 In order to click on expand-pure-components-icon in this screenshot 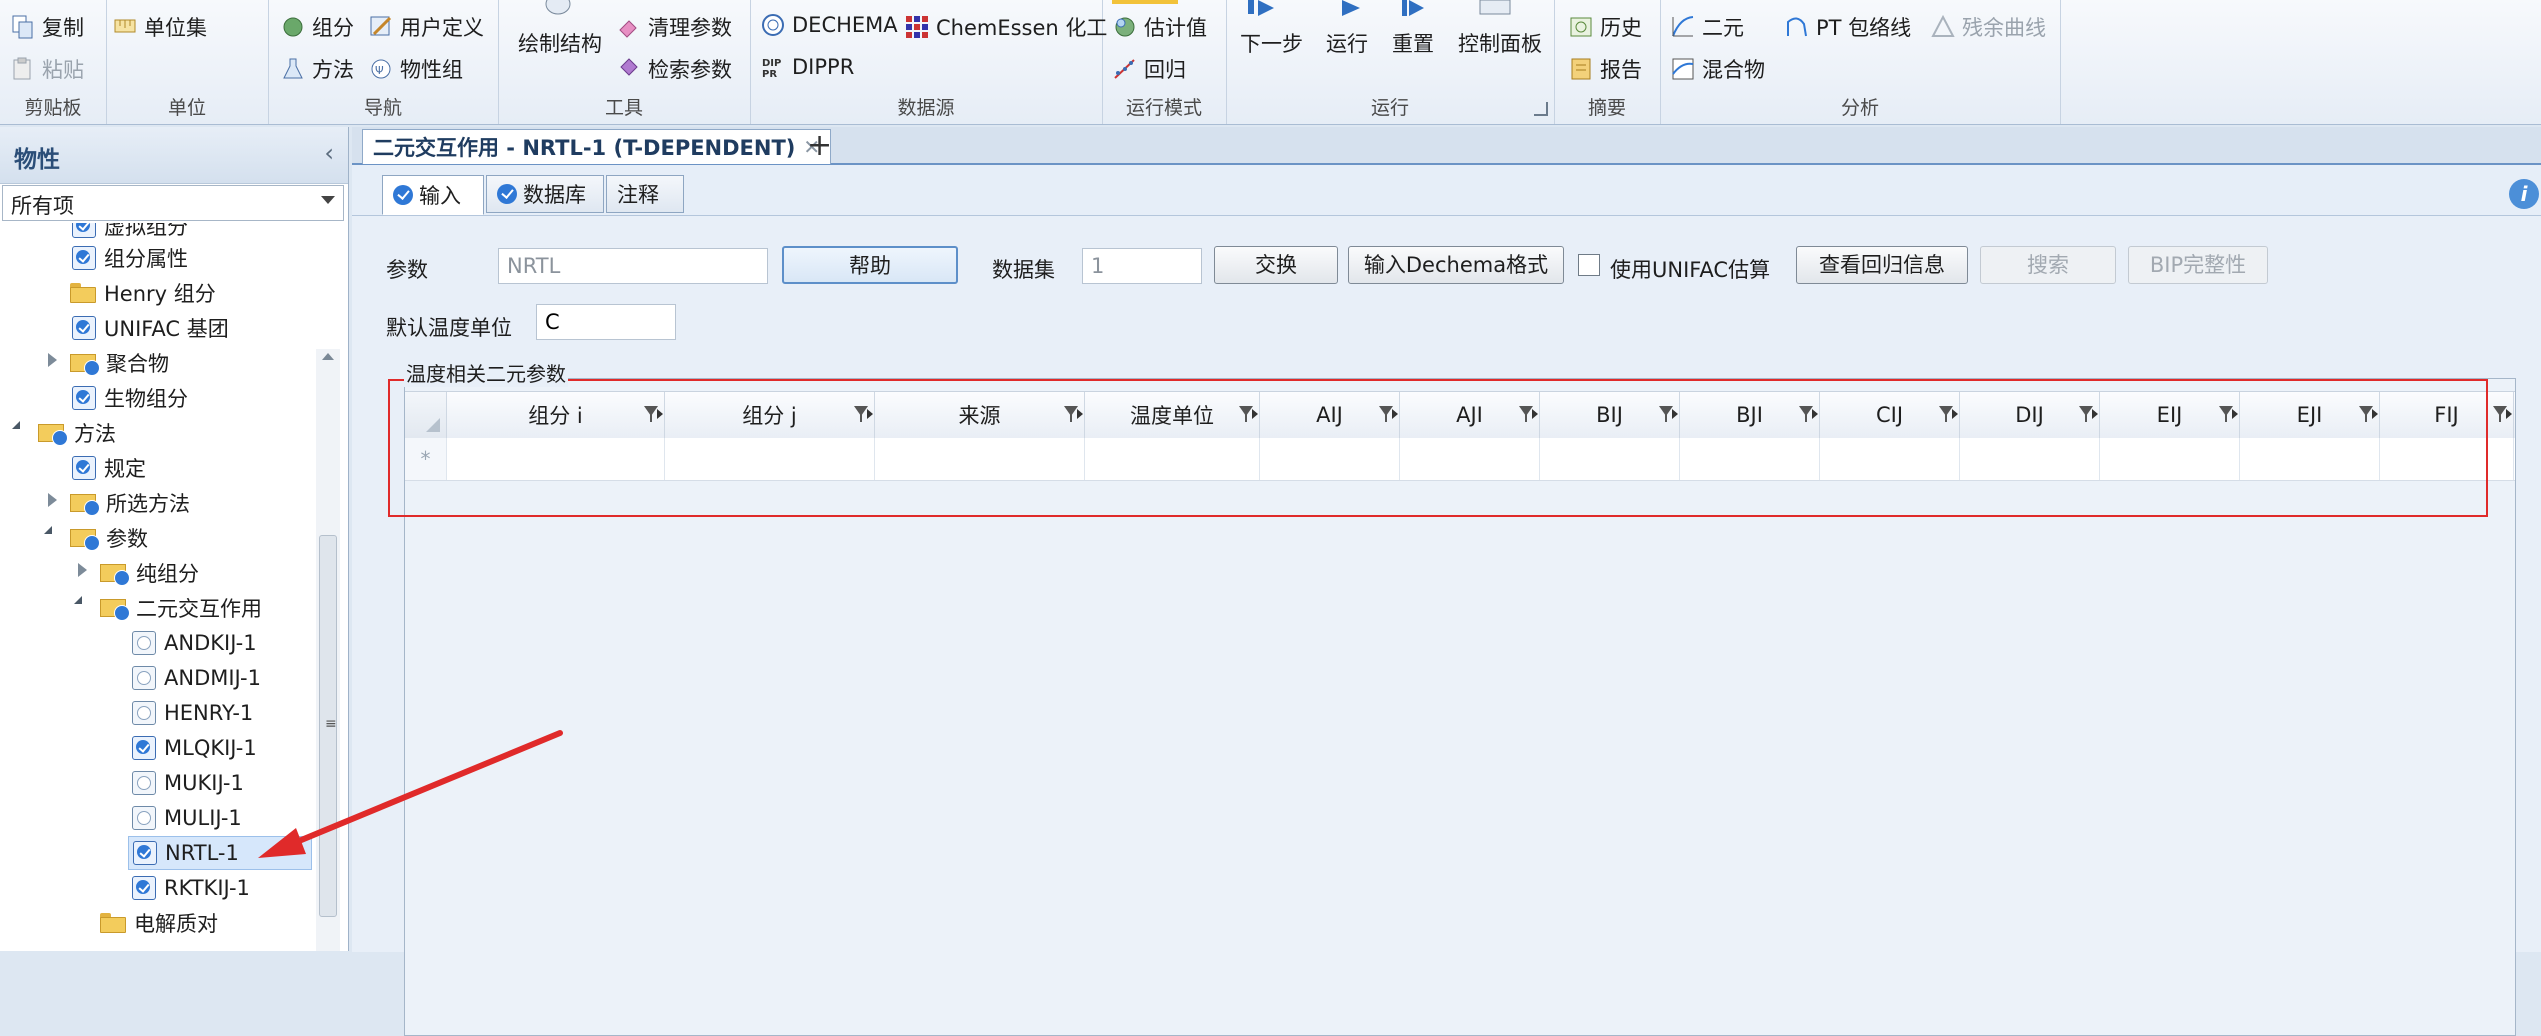, I will do `click(82, 570)`.